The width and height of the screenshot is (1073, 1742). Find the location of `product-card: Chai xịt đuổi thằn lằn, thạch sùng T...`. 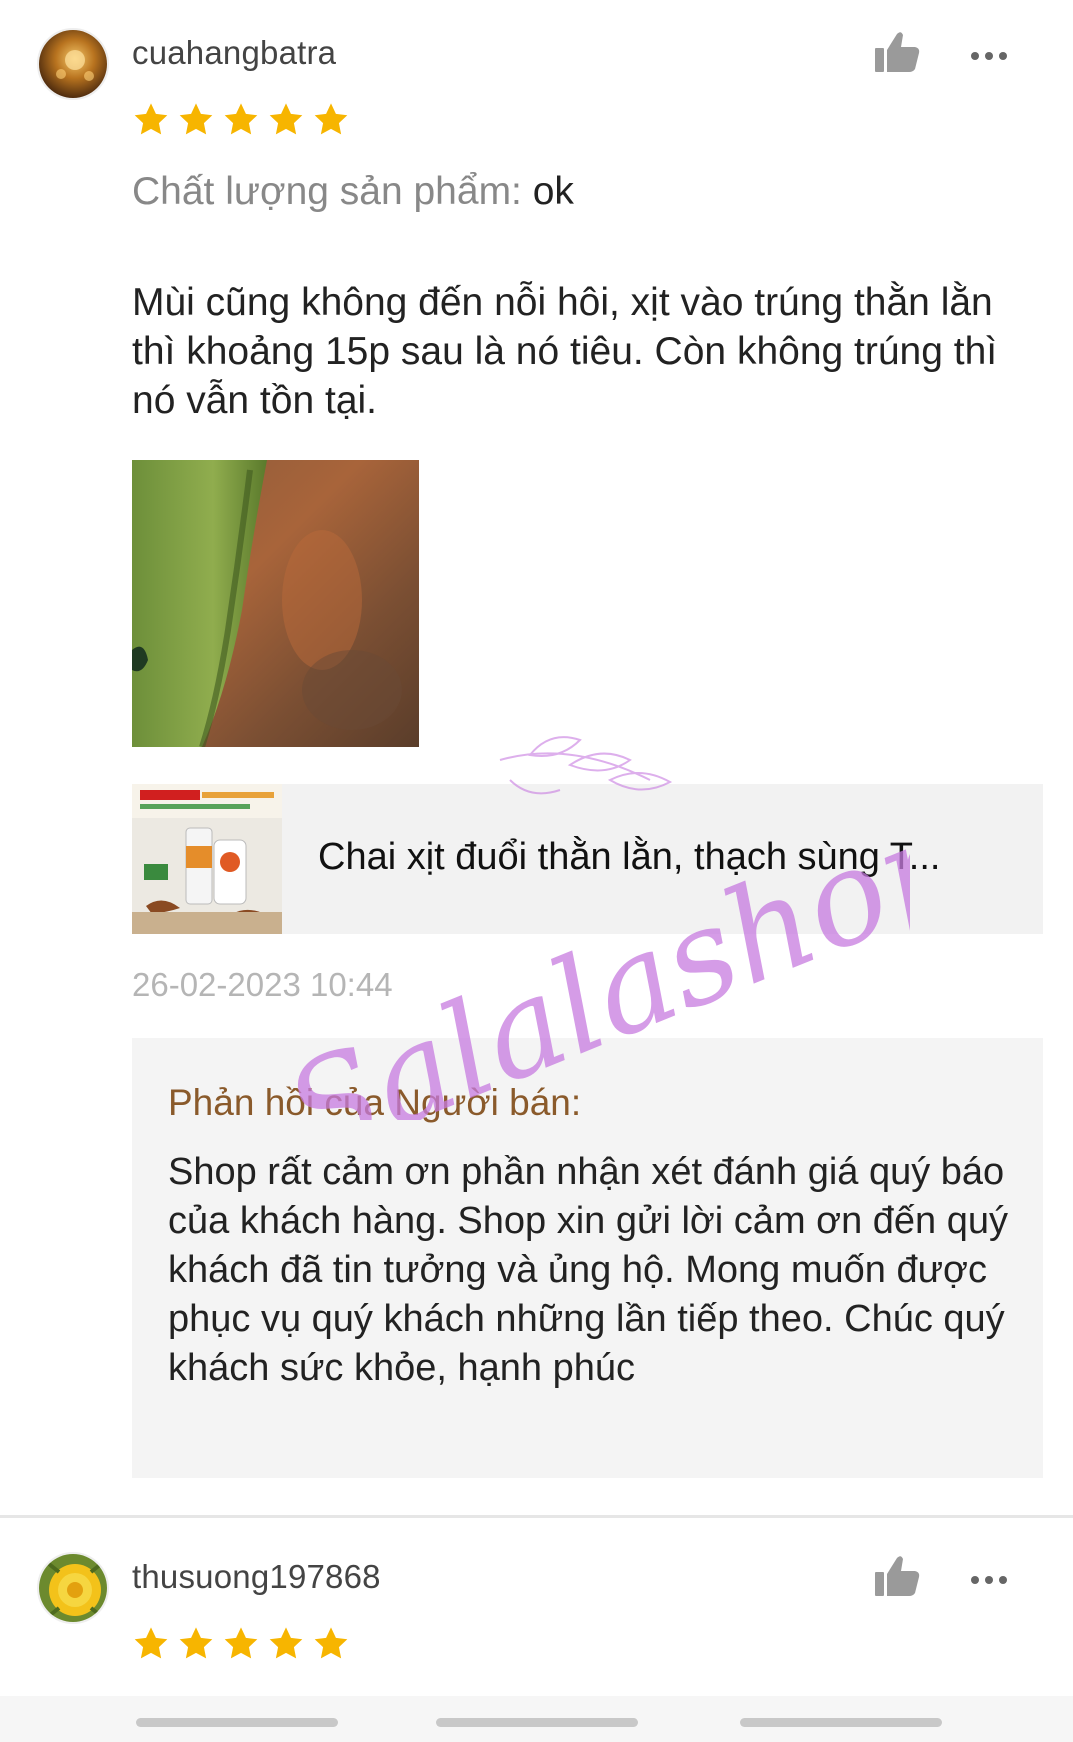

product-card: Chai xịt đuổi thằn lằn, thạch sùng T... is located at coordinates (587, 859).